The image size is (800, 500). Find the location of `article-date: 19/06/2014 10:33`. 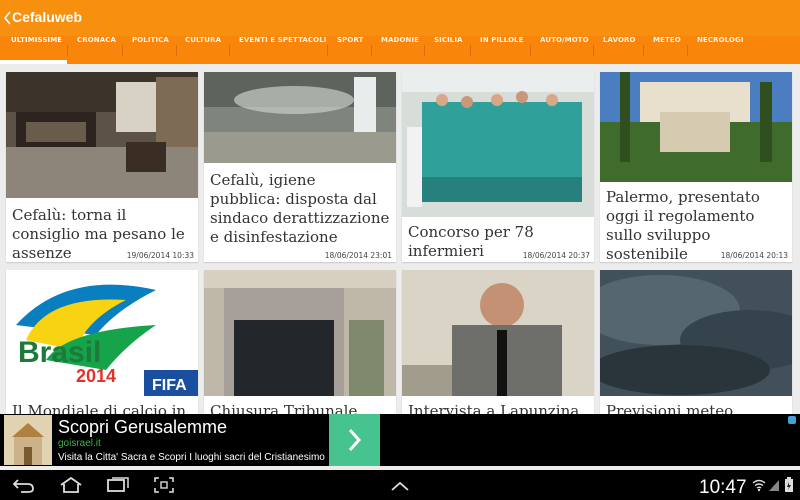

article-date: 19/06/2014 10:33 is located at coordinates (160, 255).